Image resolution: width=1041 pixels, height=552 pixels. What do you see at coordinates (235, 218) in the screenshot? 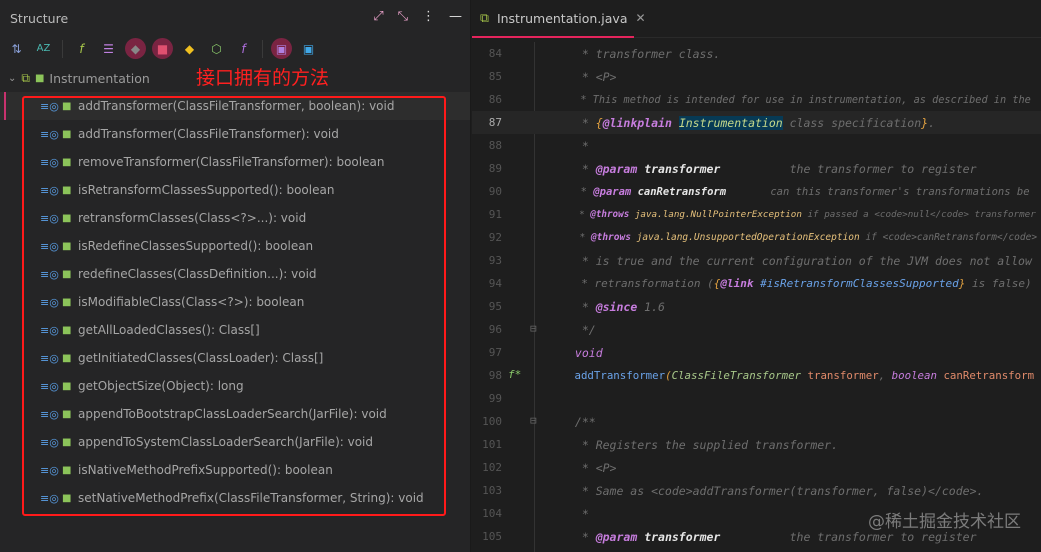
I see `method-item: ≡◎ ■ retransformClasses(Class<?>...): void` at bounding box center [235, 218].